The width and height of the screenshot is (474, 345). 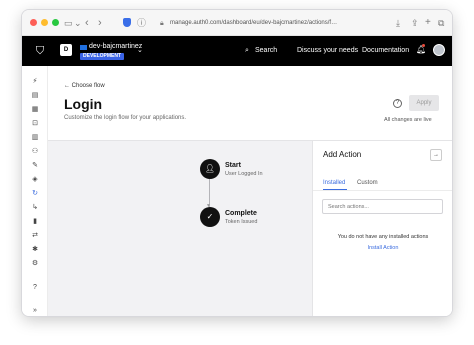 I want to click on save-status: All changes are live, so click(x=408, y=120).